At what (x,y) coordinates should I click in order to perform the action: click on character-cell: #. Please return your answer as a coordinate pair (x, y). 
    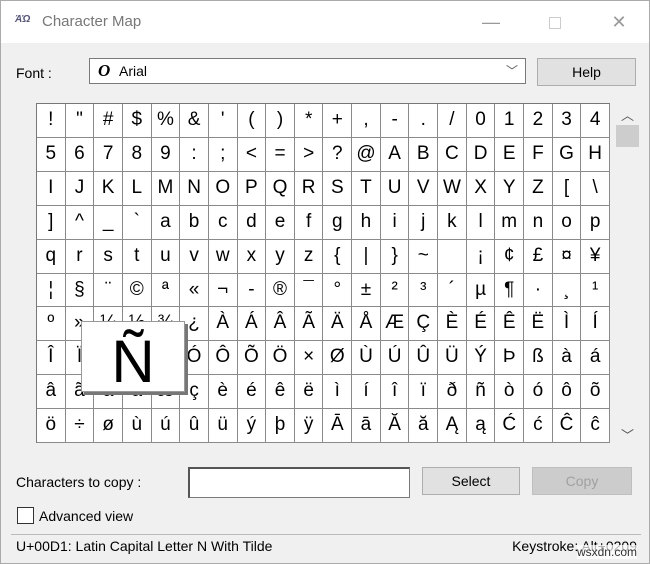
    Looking at the image, I should click on (108, 121).